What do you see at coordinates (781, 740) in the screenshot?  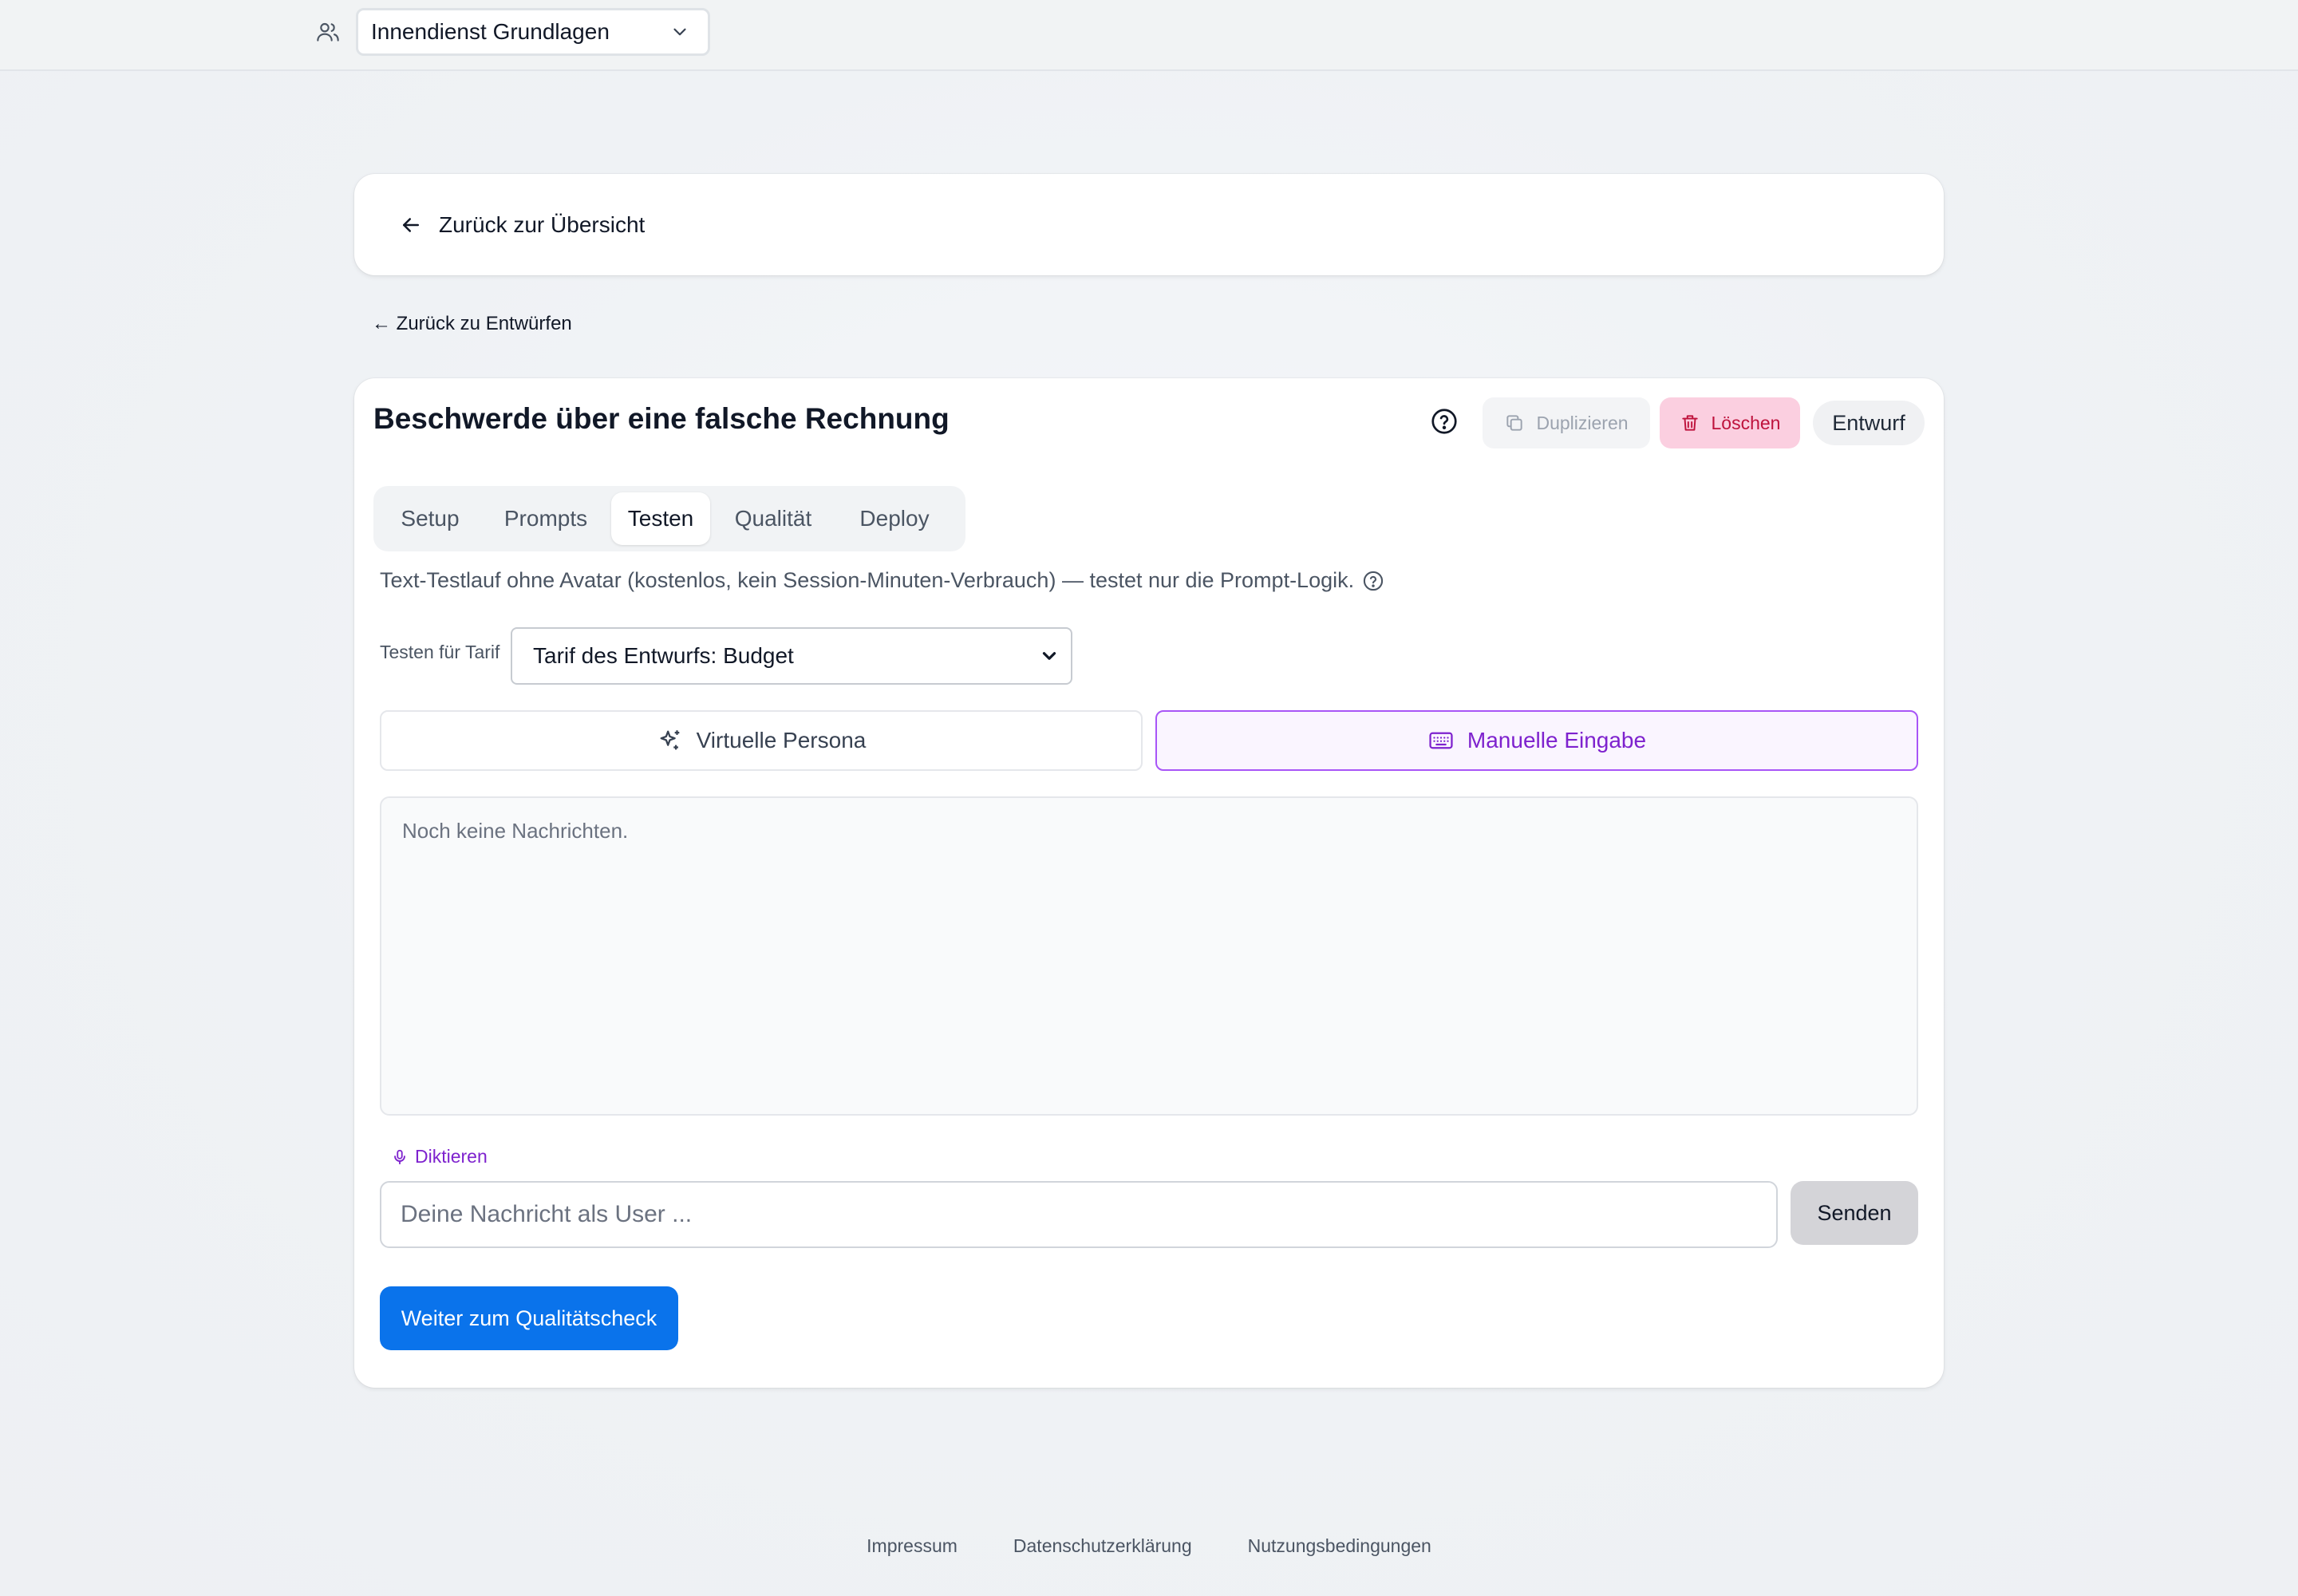 I see `virtual-persona-label: Virtuelle Persona` at bounding box center [781, 740].